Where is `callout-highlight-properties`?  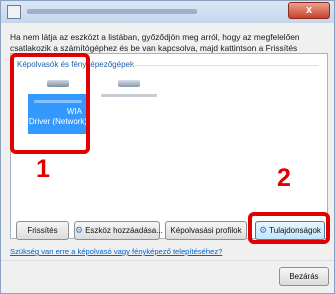
callout-highlight-properties is located at coordinates (289, 228).